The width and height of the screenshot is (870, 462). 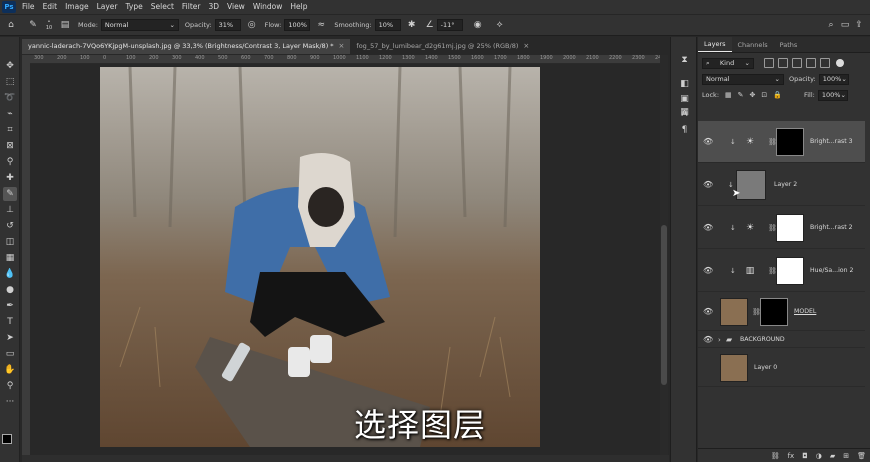 What do you see at coordinates (213, 7) in the screenshot?
I see `menu-3d: 3D` at bounding box center [213, 7].